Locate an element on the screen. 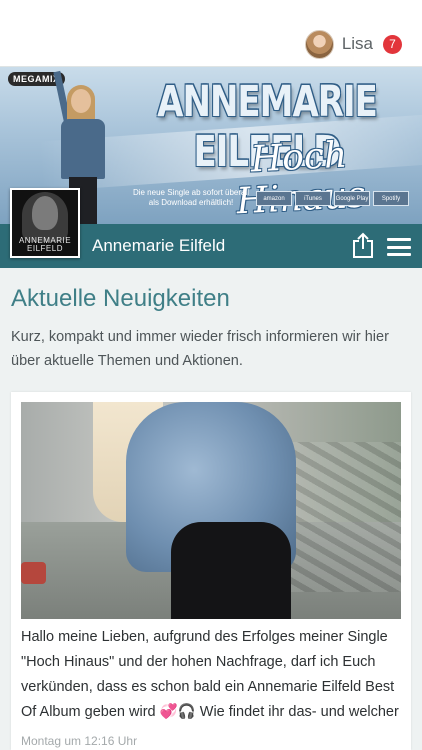 This screenshot has height=750, width=422. menu-button is located at coordinates (399, 247).